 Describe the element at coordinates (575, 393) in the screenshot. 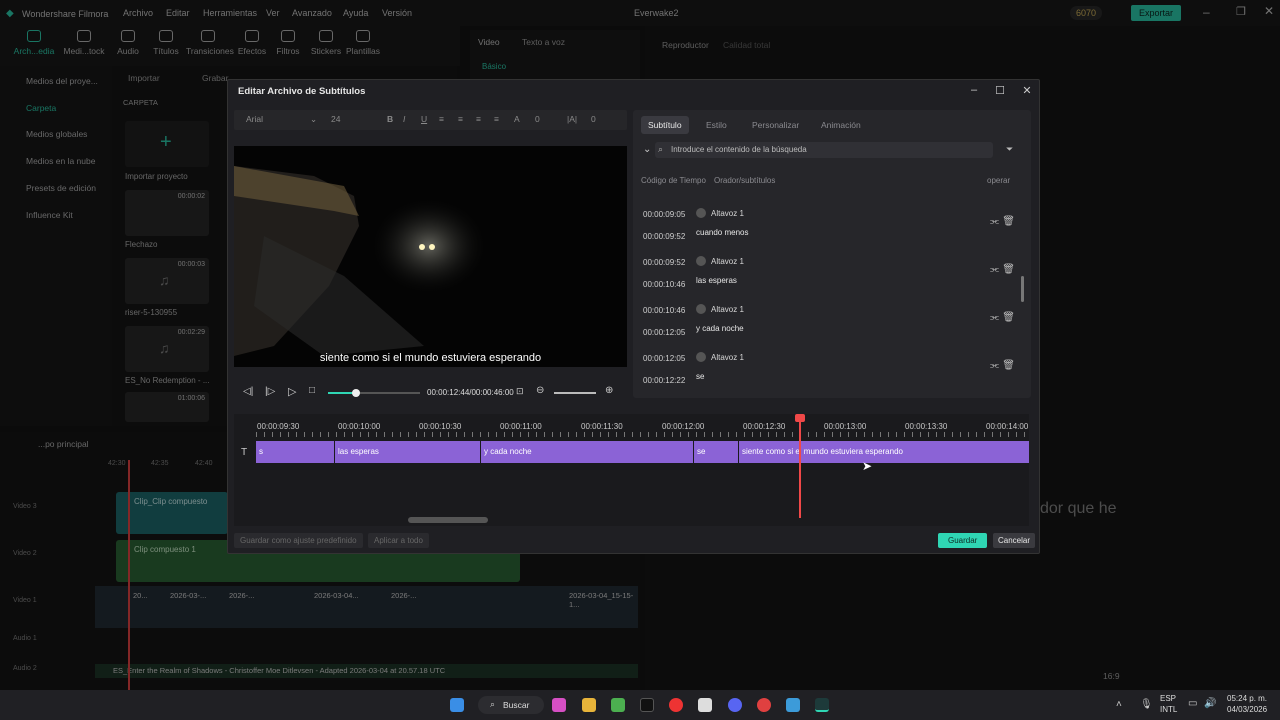

I see `zoom-slider` at that location.